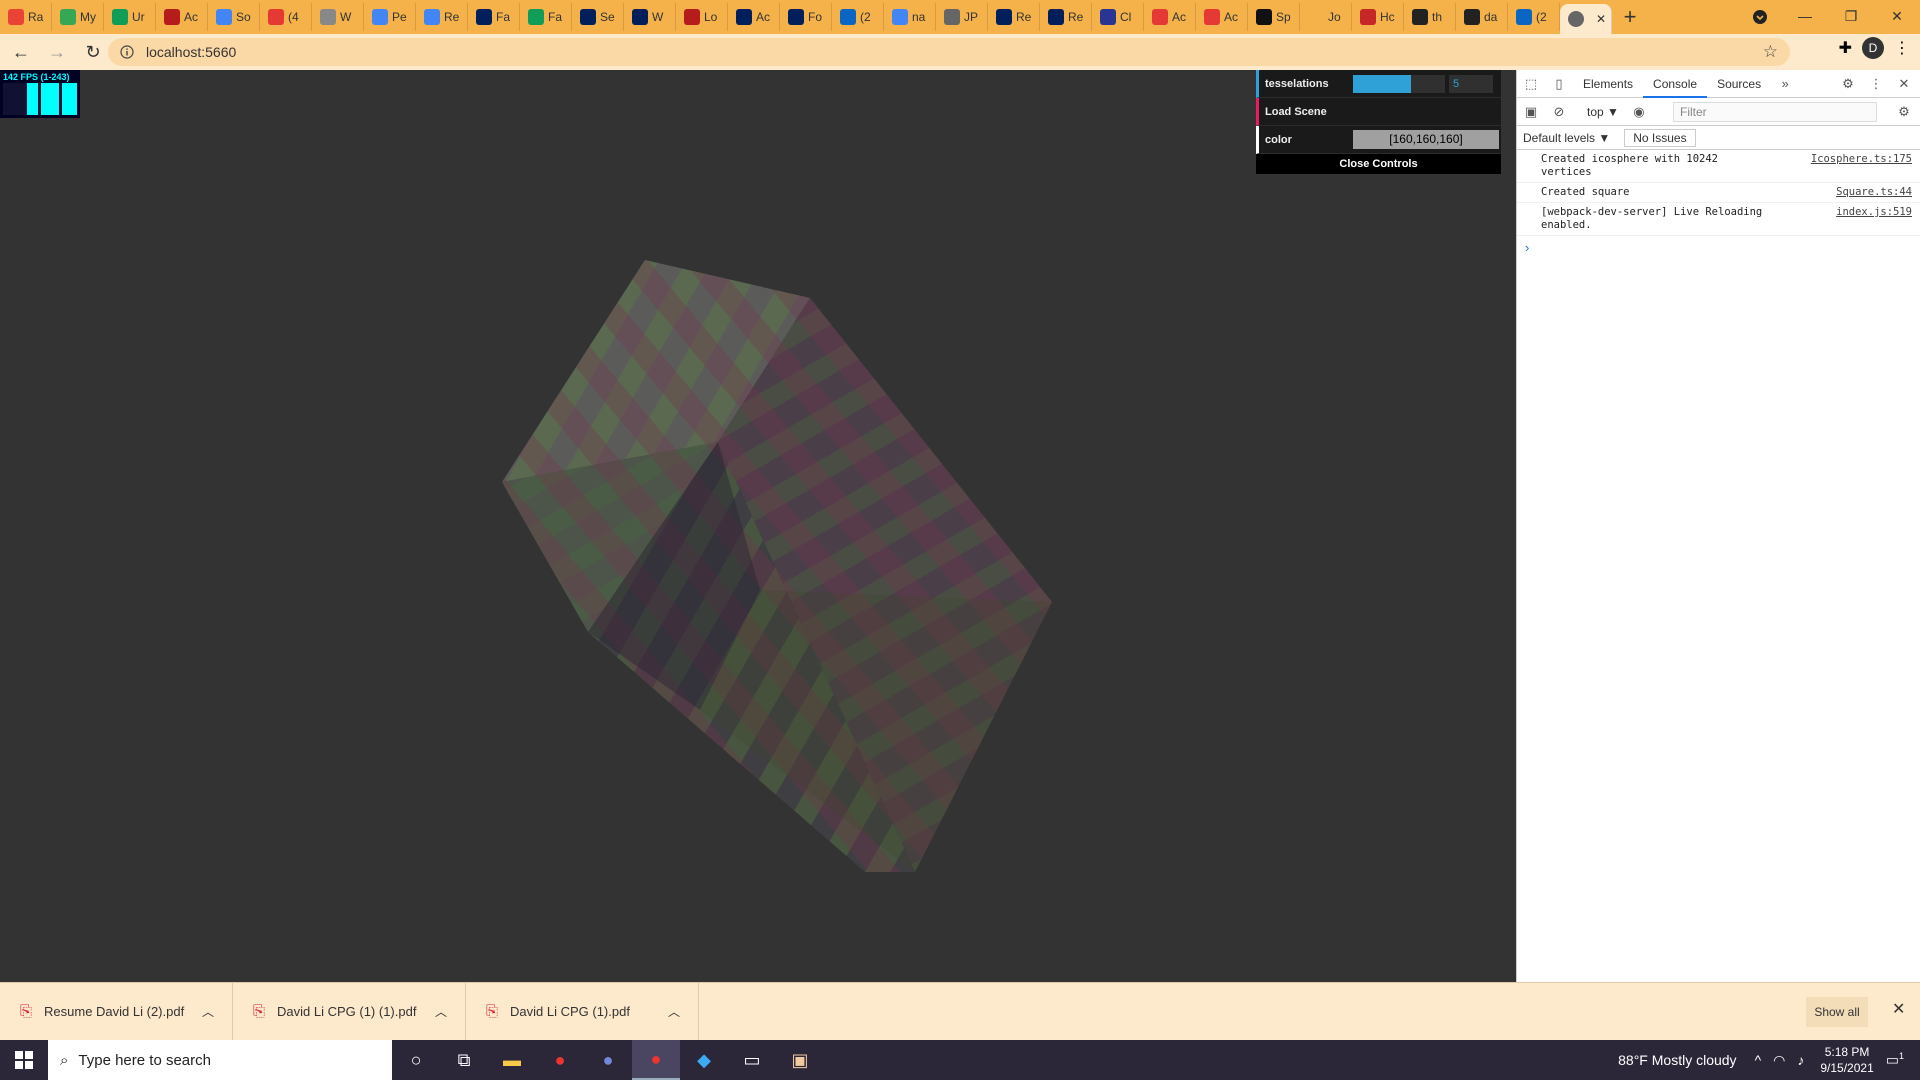 The width and height of the screenshot is (1920, 1080). What do you see at coordinates (1399, 83) in the screenshot?
I see `tesselations-slider` at bounding box center [1399, 83].